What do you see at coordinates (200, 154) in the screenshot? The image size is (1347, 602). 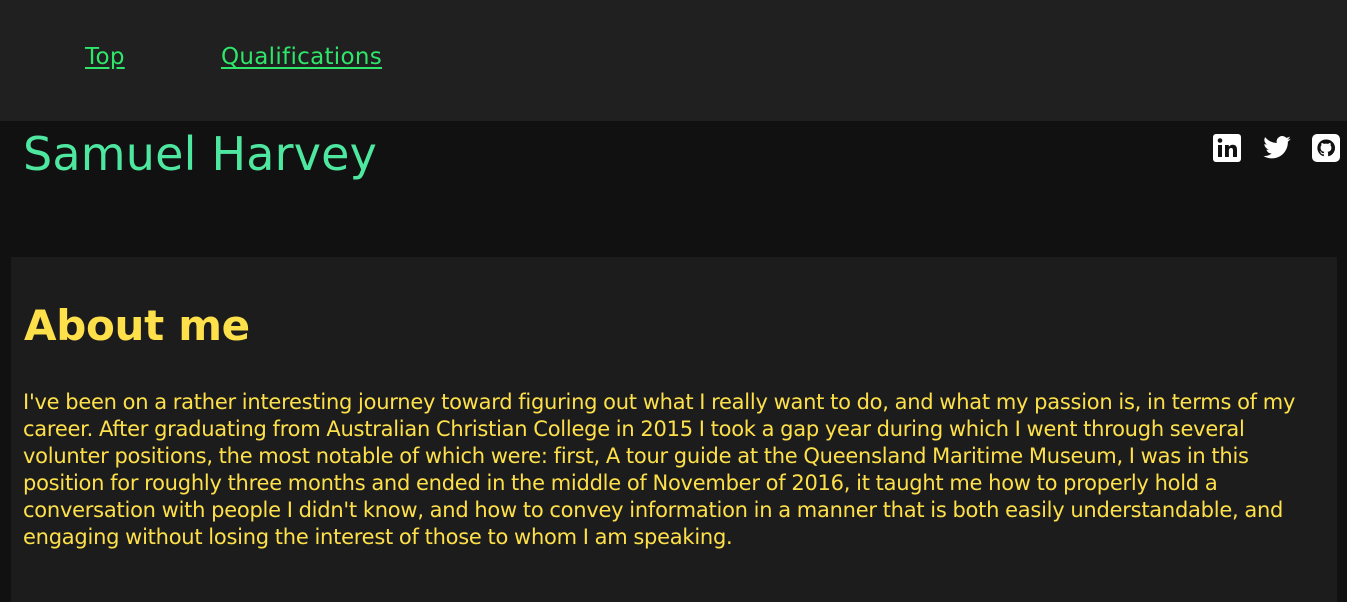 I see `site-owner-name: Samuel Harvey` at bounding box center [200, 154].